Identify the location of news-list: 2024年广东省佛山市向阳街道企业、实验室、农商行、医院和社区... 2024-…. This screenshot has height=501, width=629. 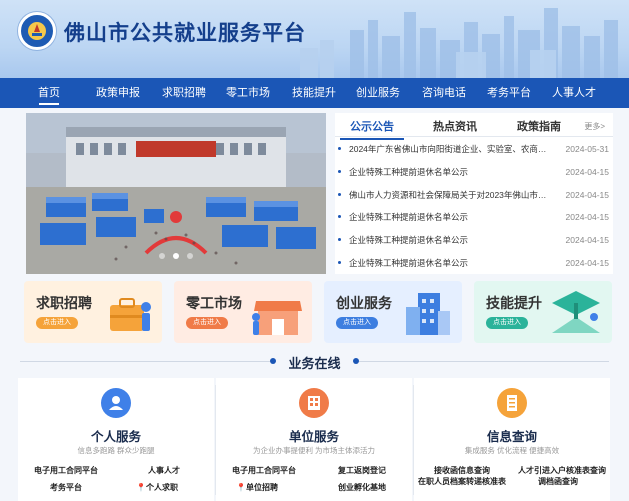
(474, 211).